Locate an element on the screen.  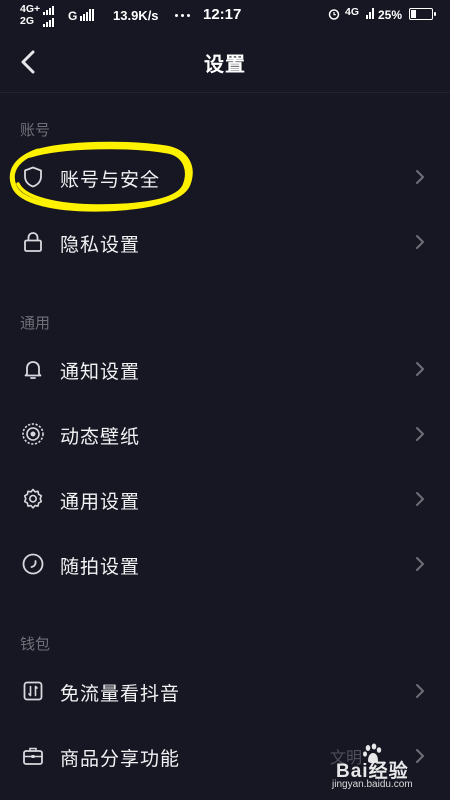
settings-item-label: 通知设置 is located at coordinates (100, 372).